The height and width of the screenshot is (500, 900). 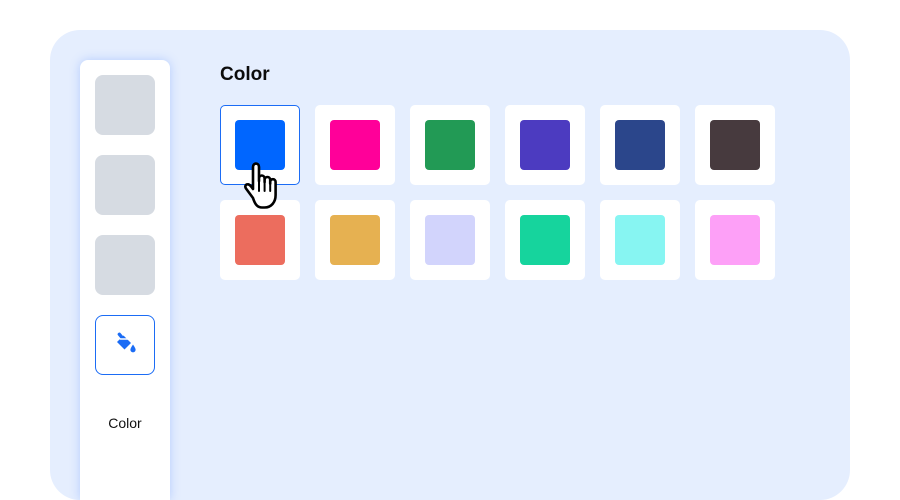 I want to click on sidebar-item-label: Color, so click(x=125, y=423).